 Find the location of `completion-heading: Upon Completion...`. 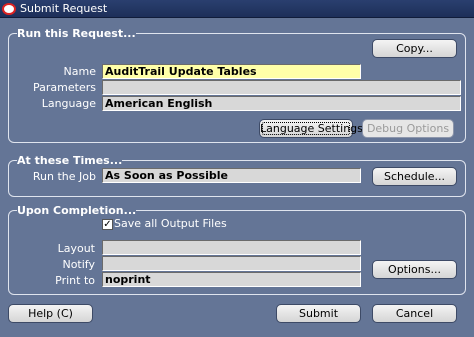

completion-heading: Upon Completion... is located at coordinates (77, 210).